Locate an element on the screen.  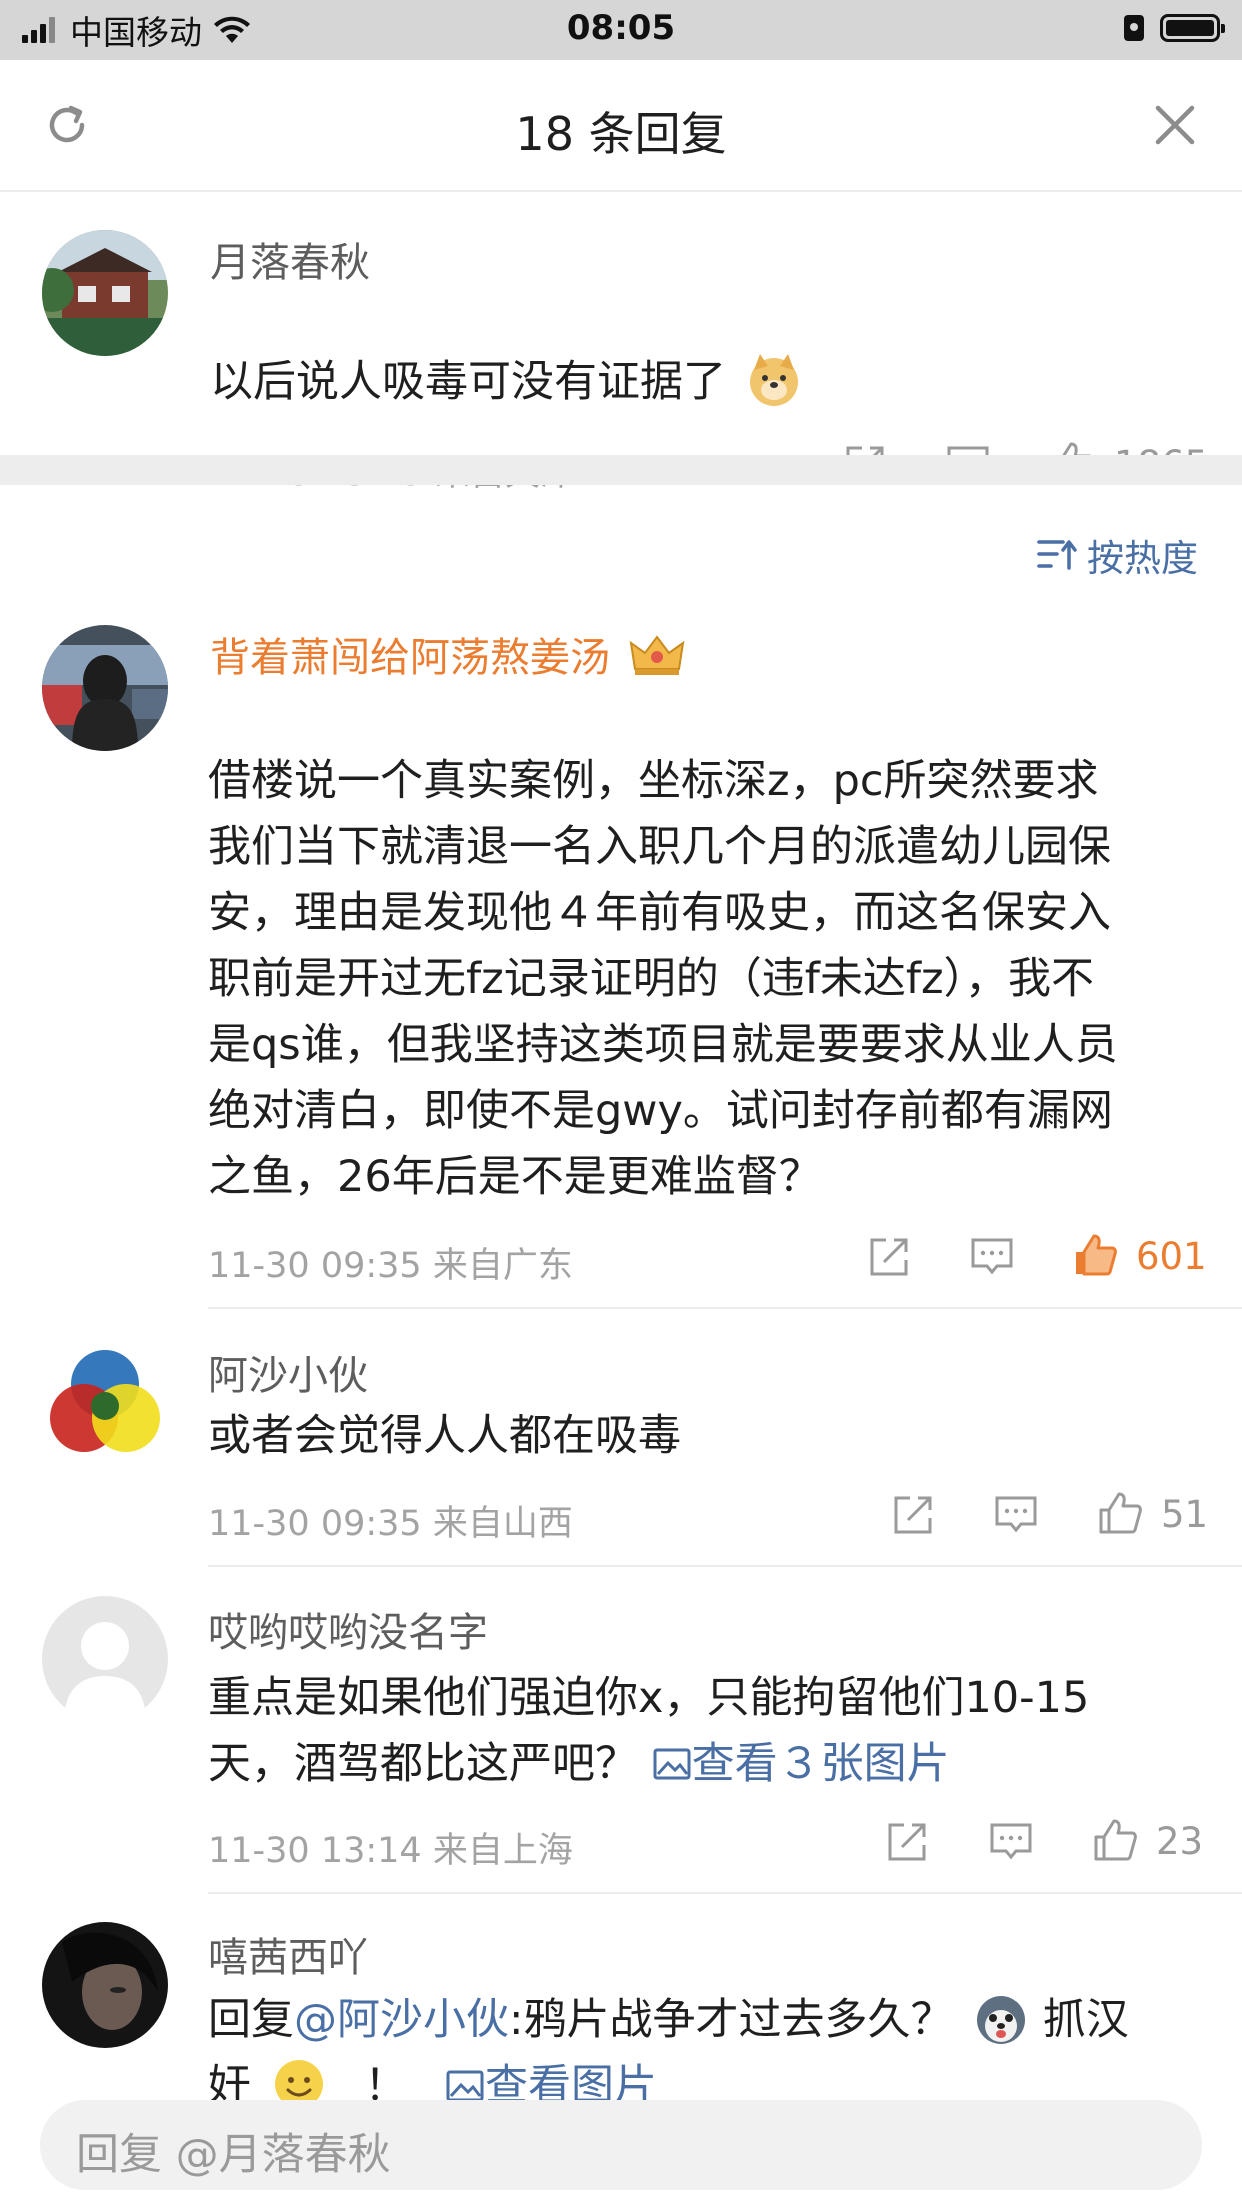
section-divider is located at coordinates (621, 470).